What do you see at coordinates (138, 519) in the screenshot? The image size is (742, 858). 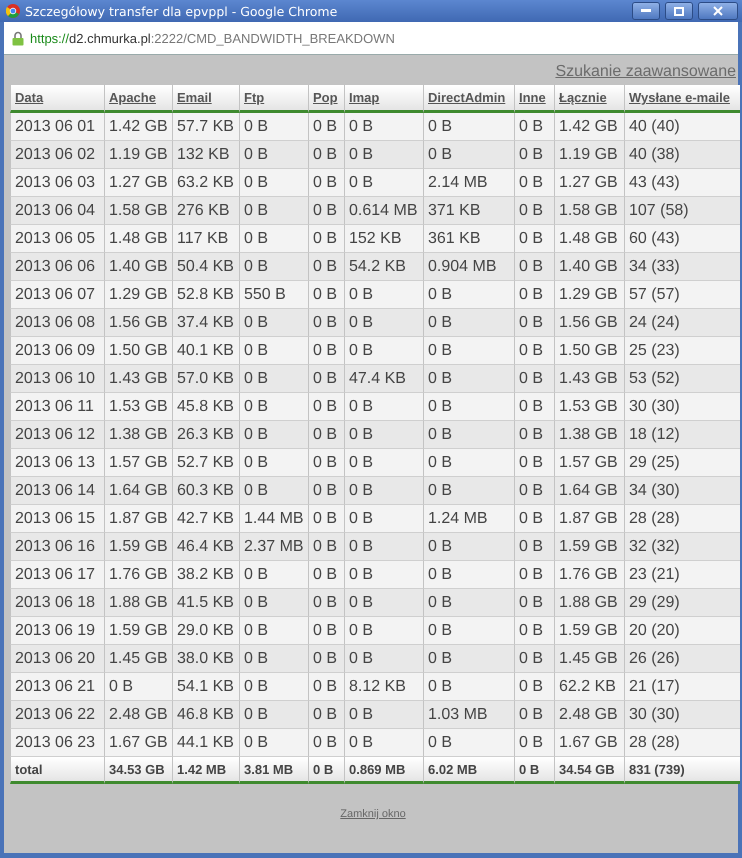 I see `table-cell: 1.87 GB` at bounding box center [138, 519].